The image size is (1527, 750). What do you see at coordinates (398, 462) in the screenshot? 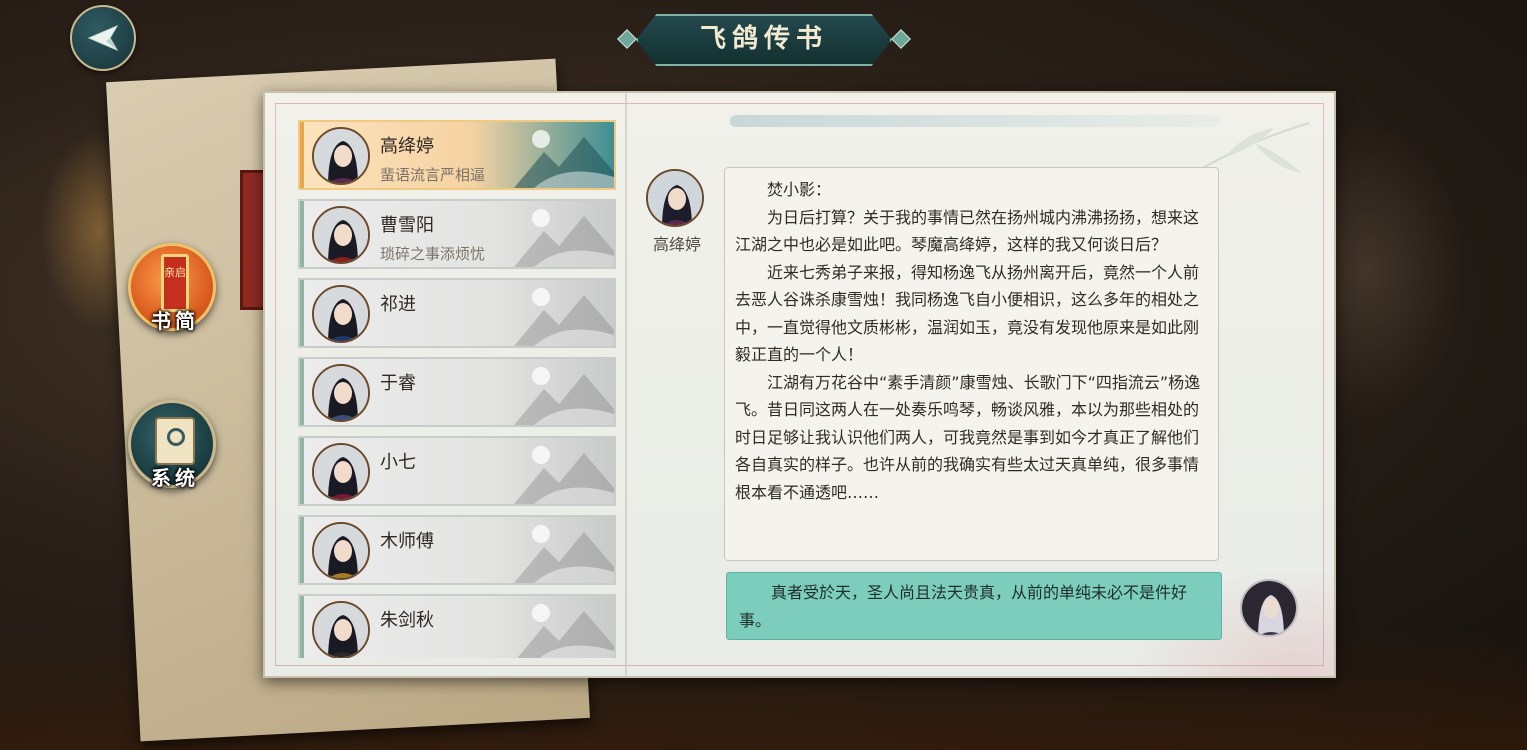
I see `contact-name: 小七` at bounding box center [398, 462].